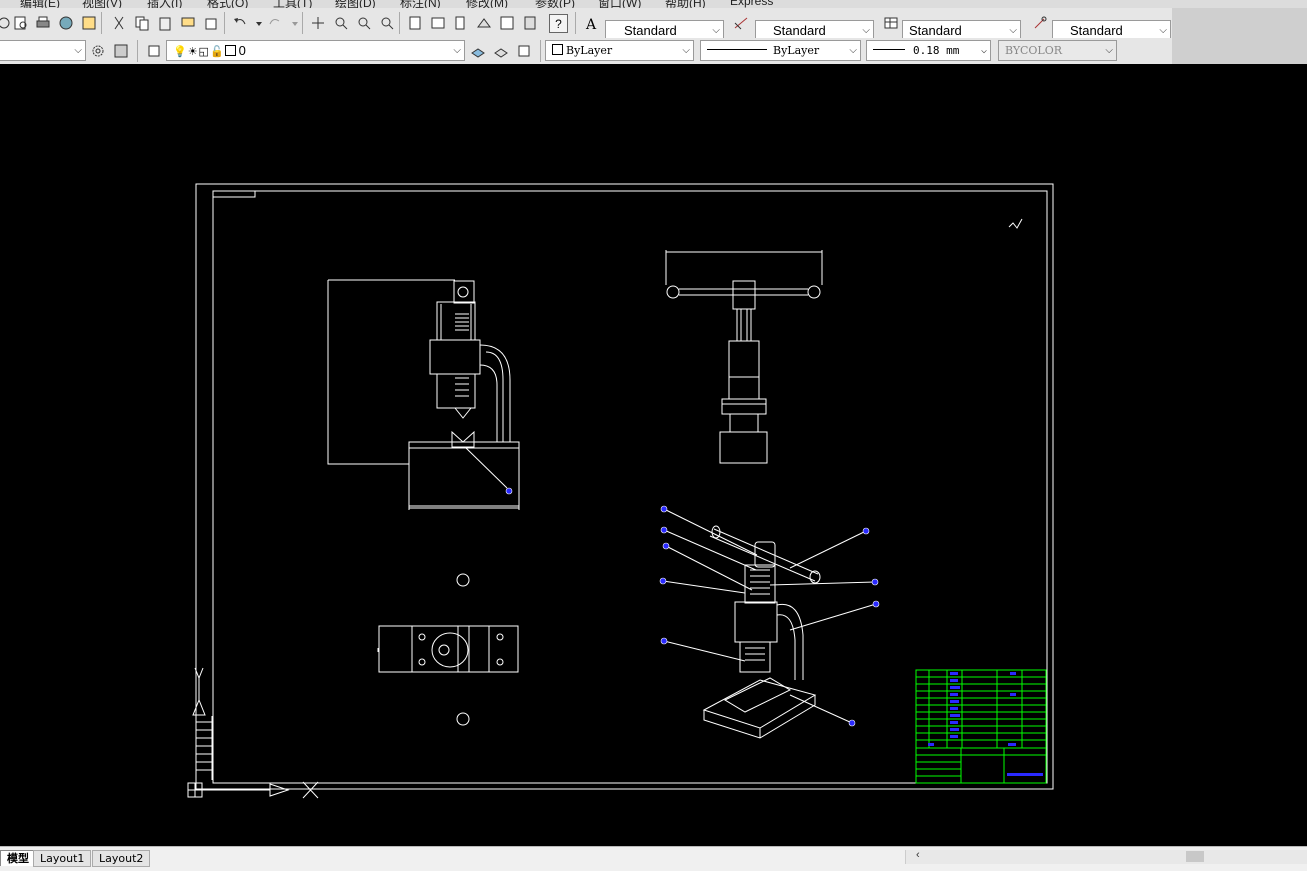 The image size is (1307, 871). What do you see at coordinates (121, 858) in the screenshot?
I see `tab-layout2: Layout2` at bounding box center [121, 858].